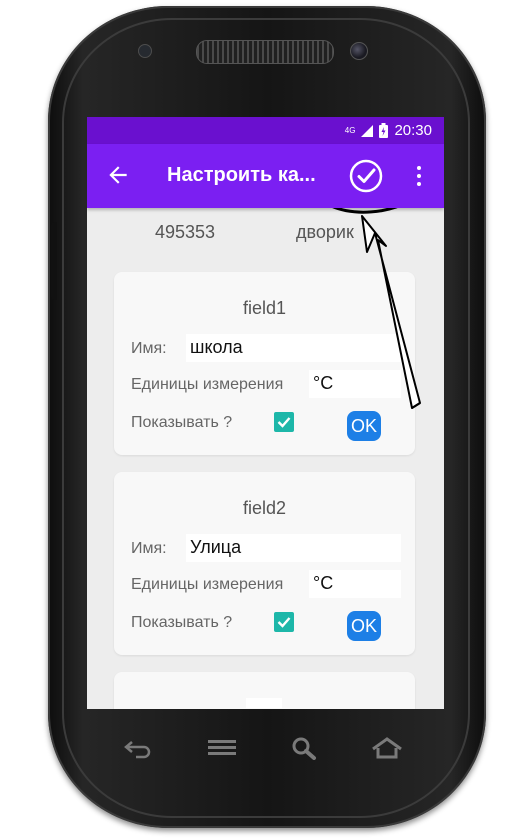 This screenshot has height=840, width=530. I want to click on field-card, so click(264, 690).